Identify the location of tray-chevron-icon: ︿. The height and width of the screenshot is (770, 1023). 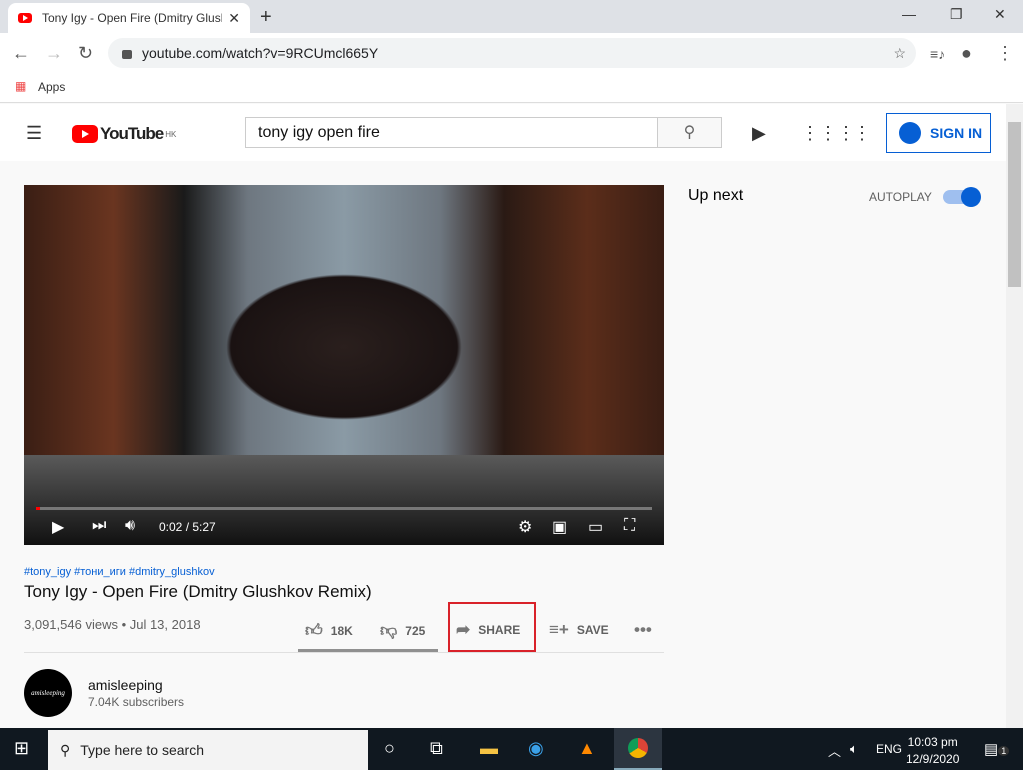
(834, 750).